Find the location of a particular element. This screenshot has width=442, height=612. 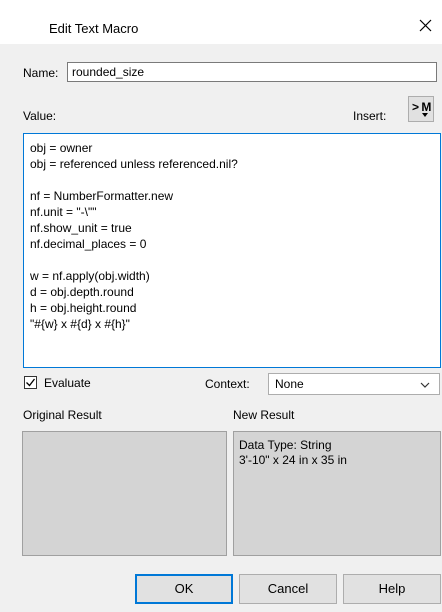

evaluate-label: Evaluate is located at coordinates (67, 383).